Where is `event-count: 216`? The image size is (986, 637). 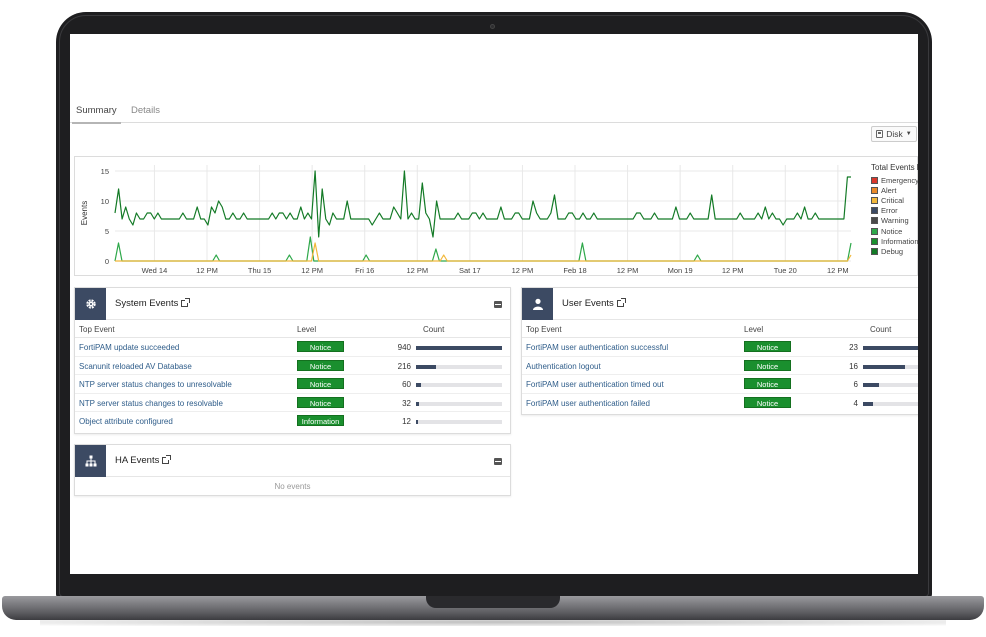
event-count: 216 is located at coordinates (404, 366).